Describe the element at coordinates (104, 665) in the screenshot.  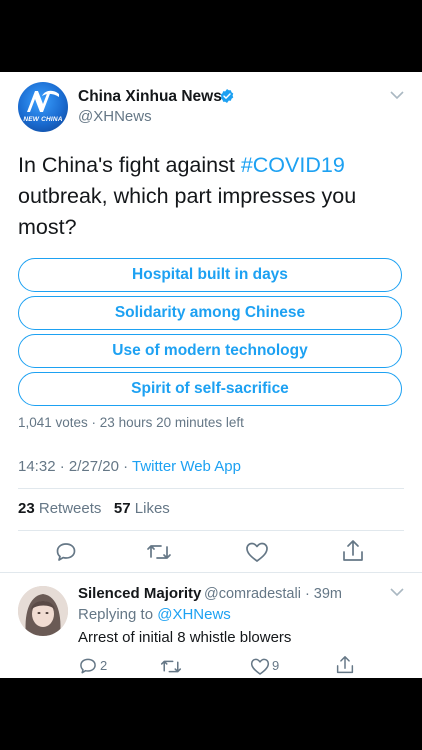
I see `reply-count: 2` at that location.